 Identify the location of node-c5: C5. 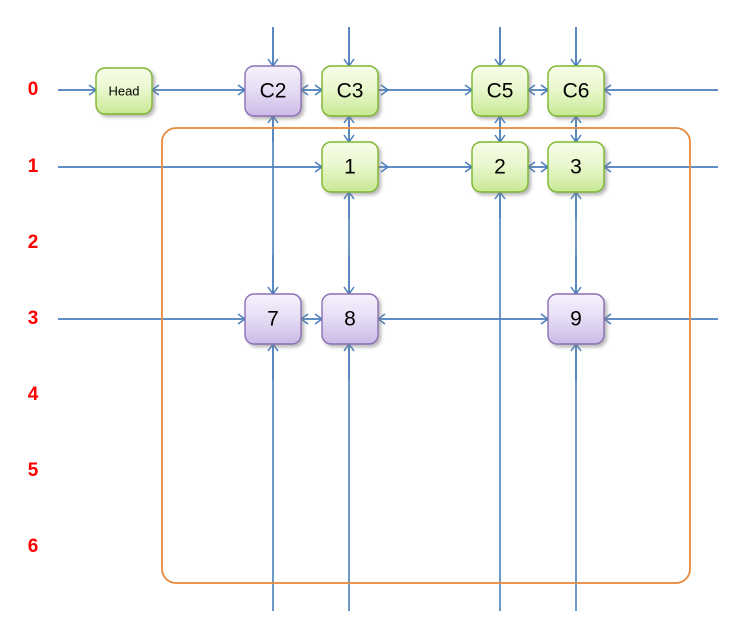
(500, 91).